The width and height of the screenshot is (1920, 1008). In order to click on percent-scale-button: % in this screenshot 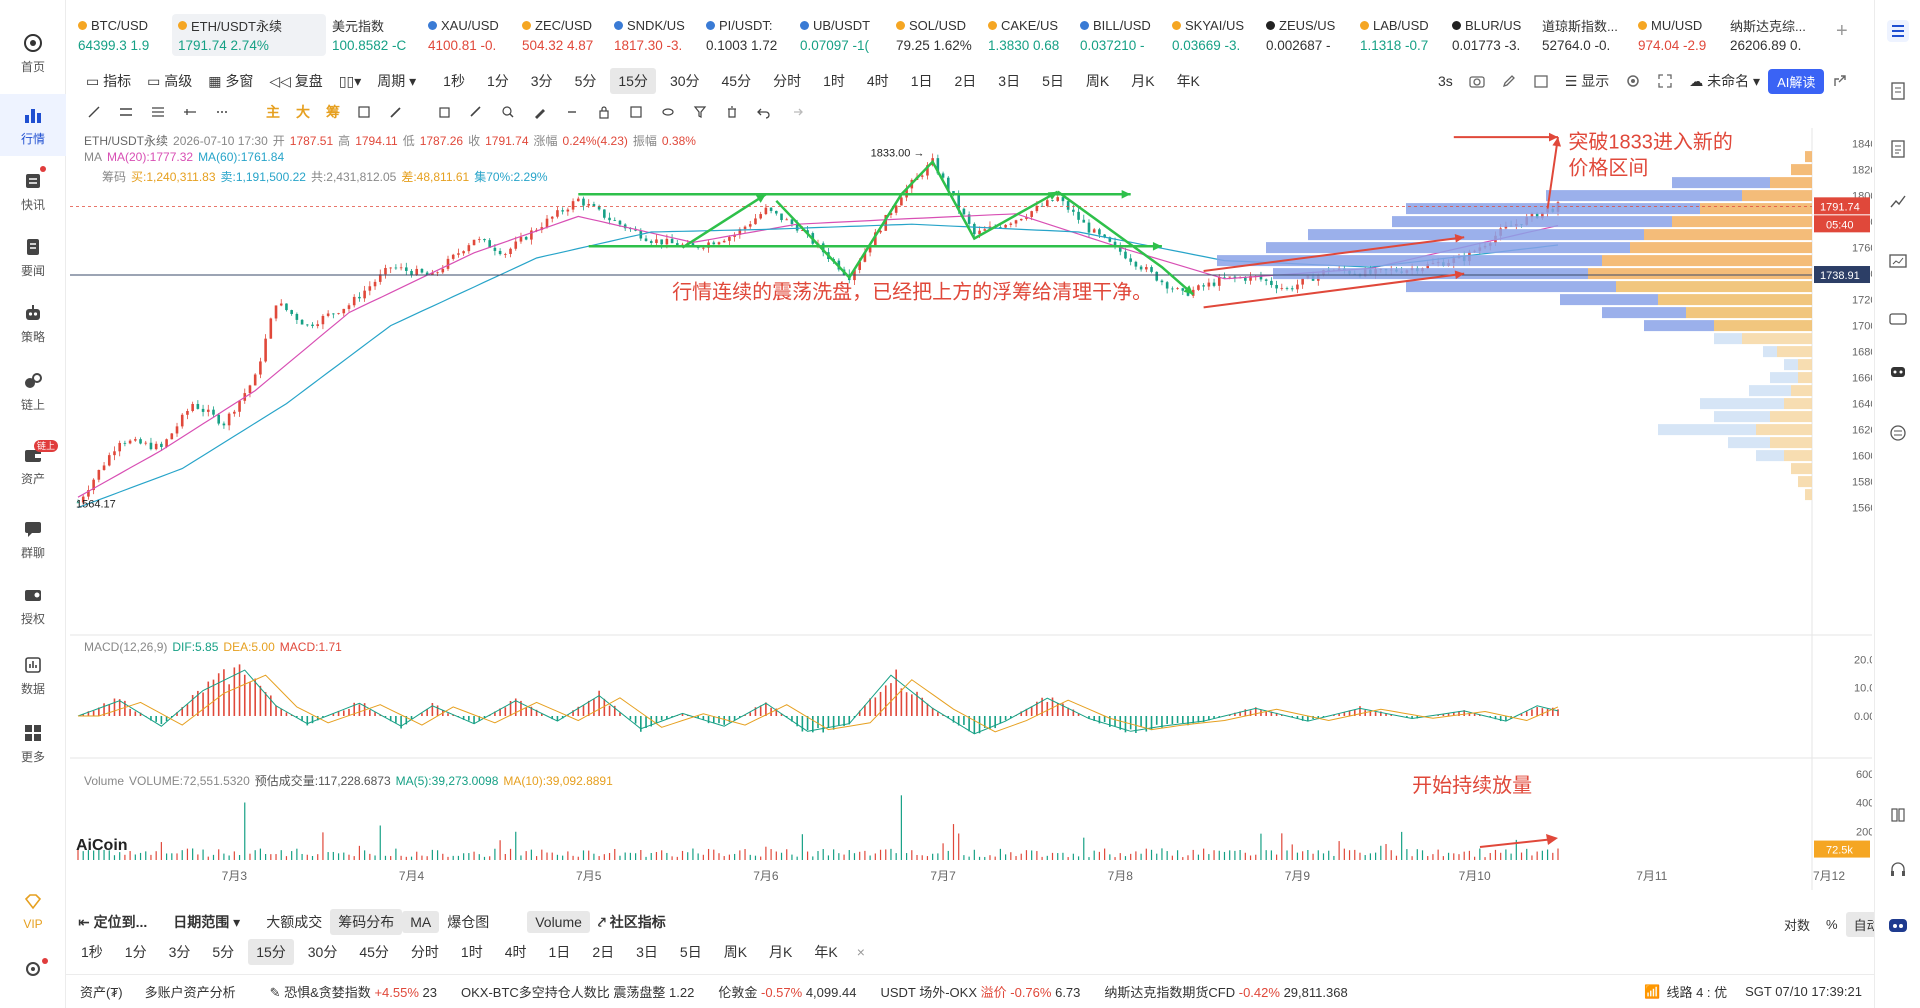, I will do `click(1832, 924)`.